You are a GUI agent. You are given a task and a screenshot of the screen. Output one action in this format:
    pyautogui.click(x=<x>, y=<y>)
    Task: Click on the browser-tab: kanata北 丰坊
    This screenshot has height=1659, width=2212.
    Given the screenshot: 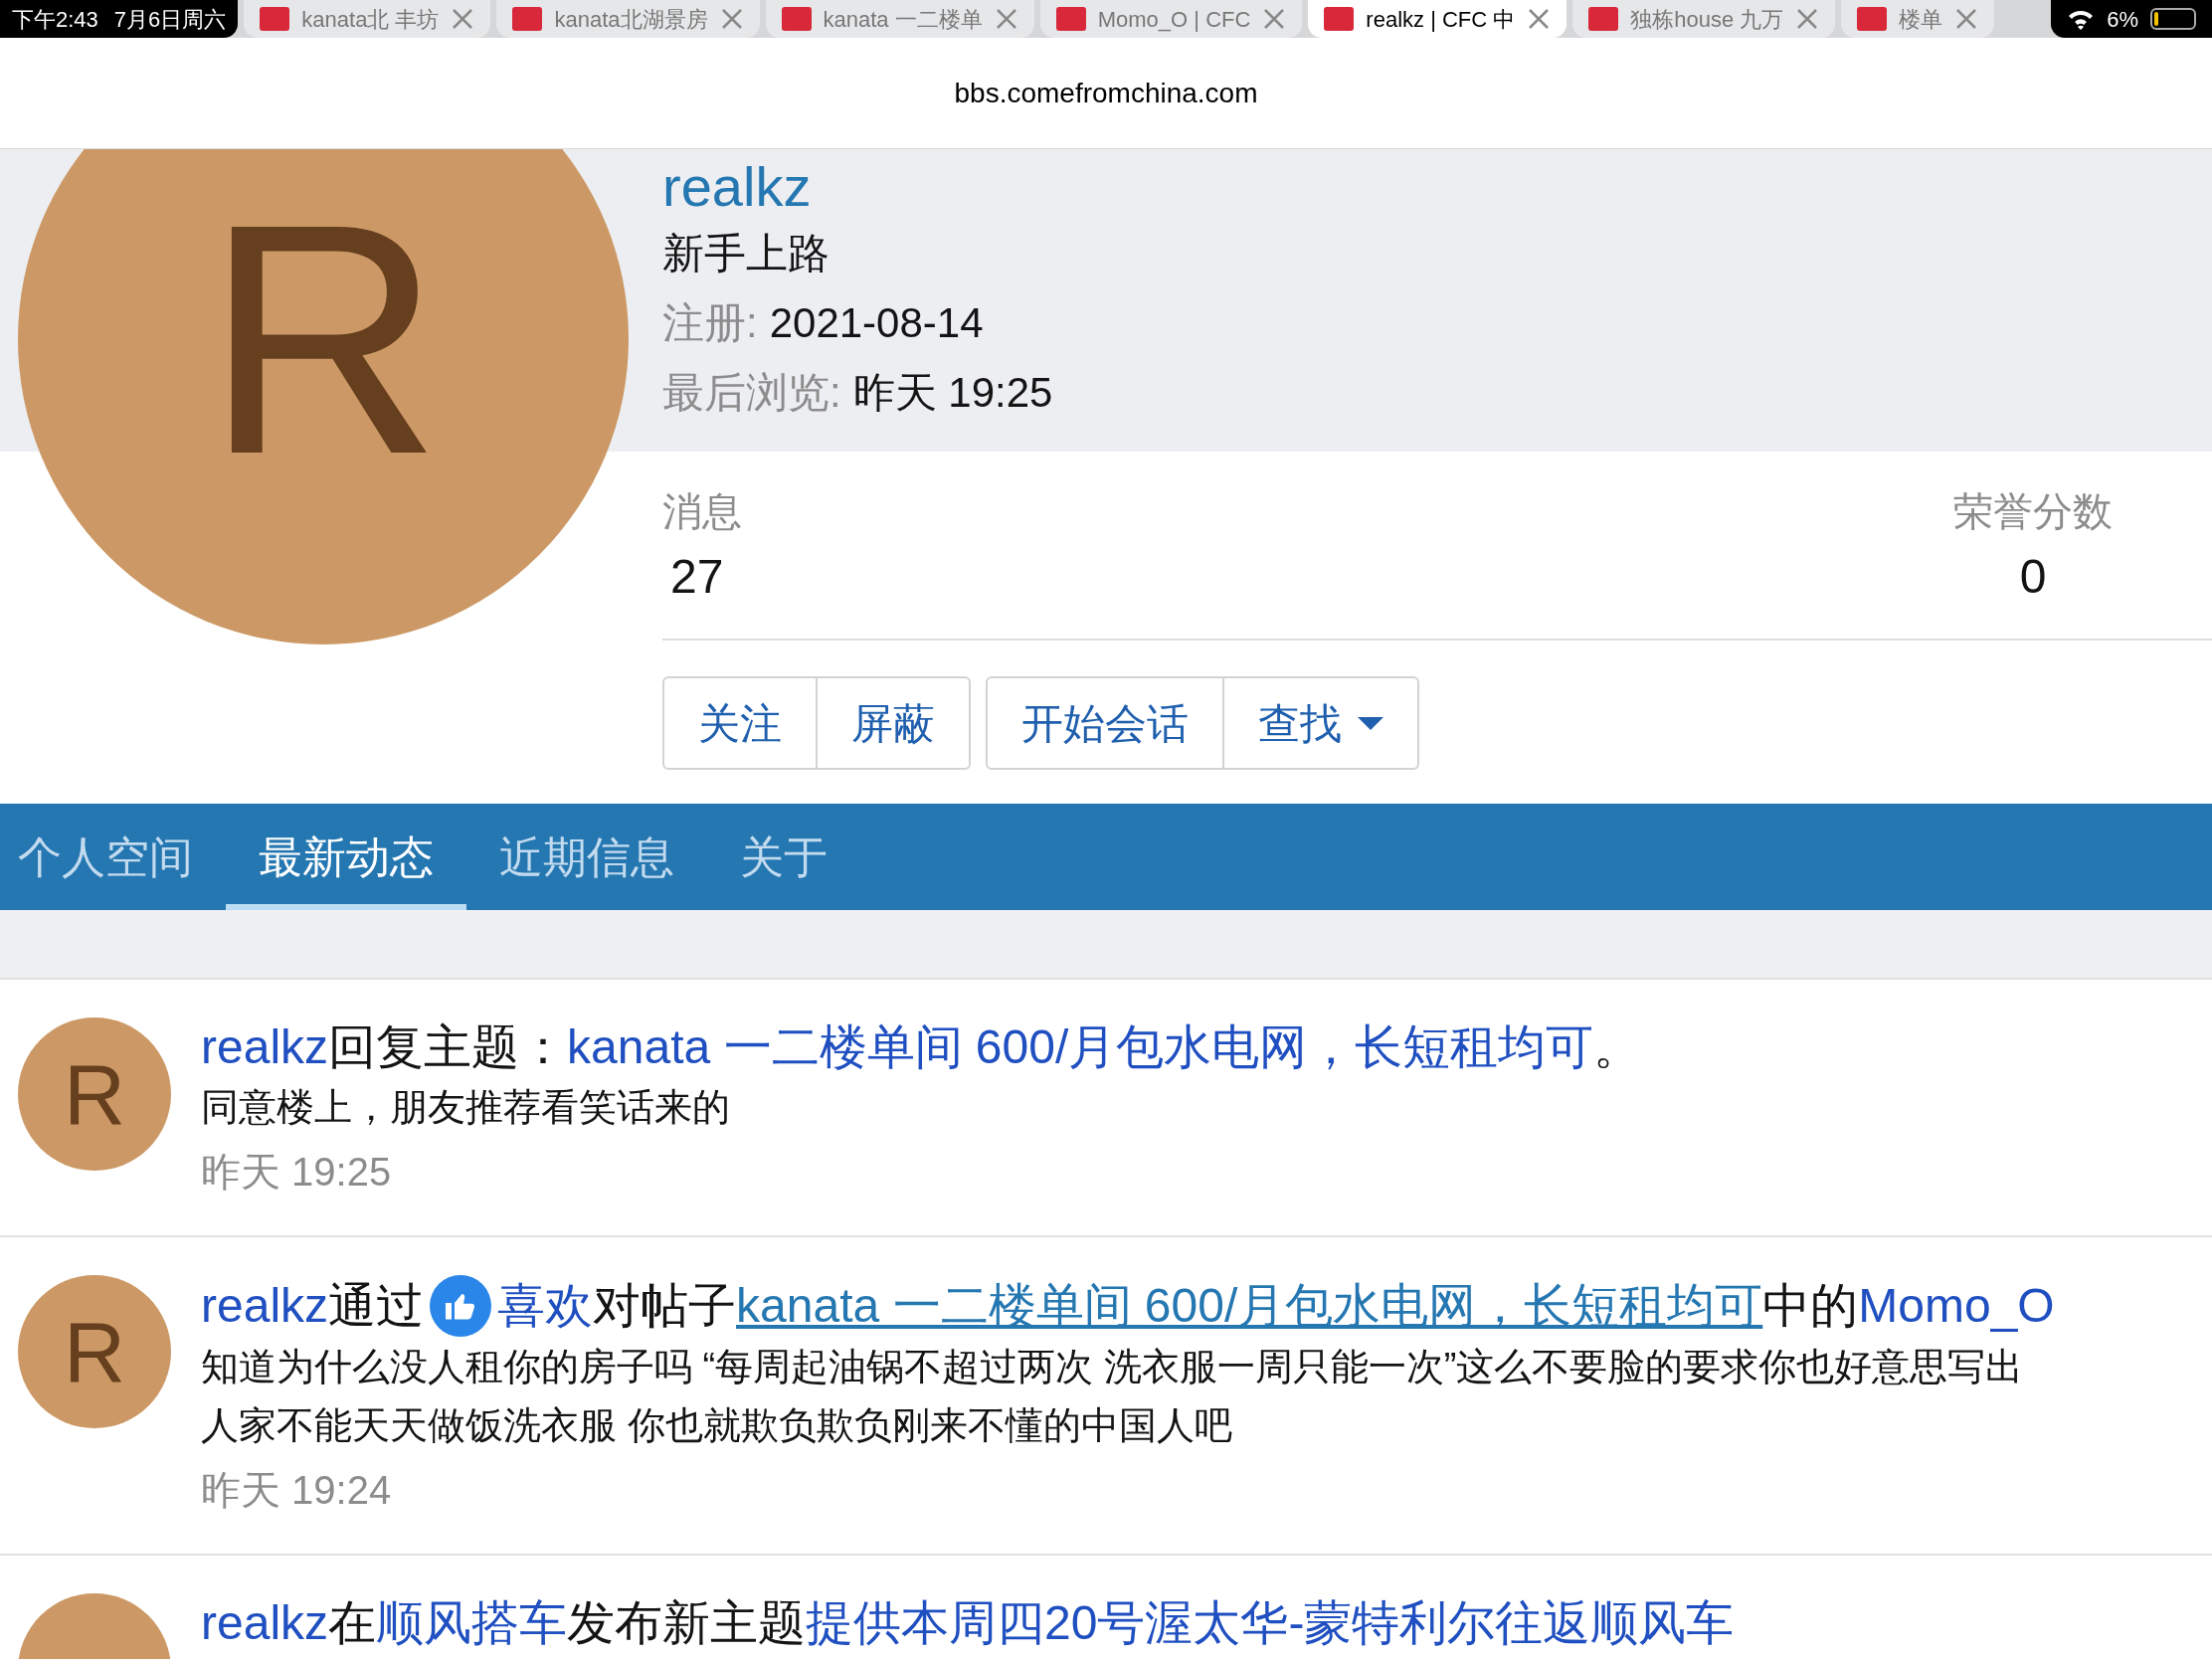 What is the action you would take?
    pyautogui.click(x=367, y=19)
    